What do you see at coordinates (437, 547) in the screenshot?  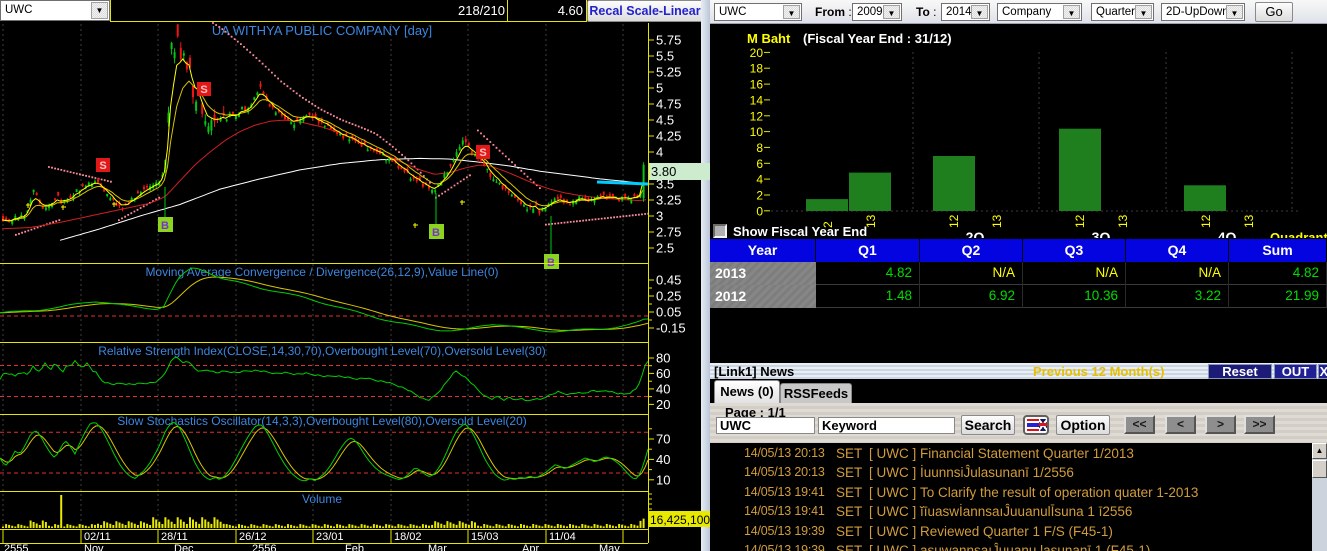 I see `svg-text: Mar` at bounding box center [437, 547].